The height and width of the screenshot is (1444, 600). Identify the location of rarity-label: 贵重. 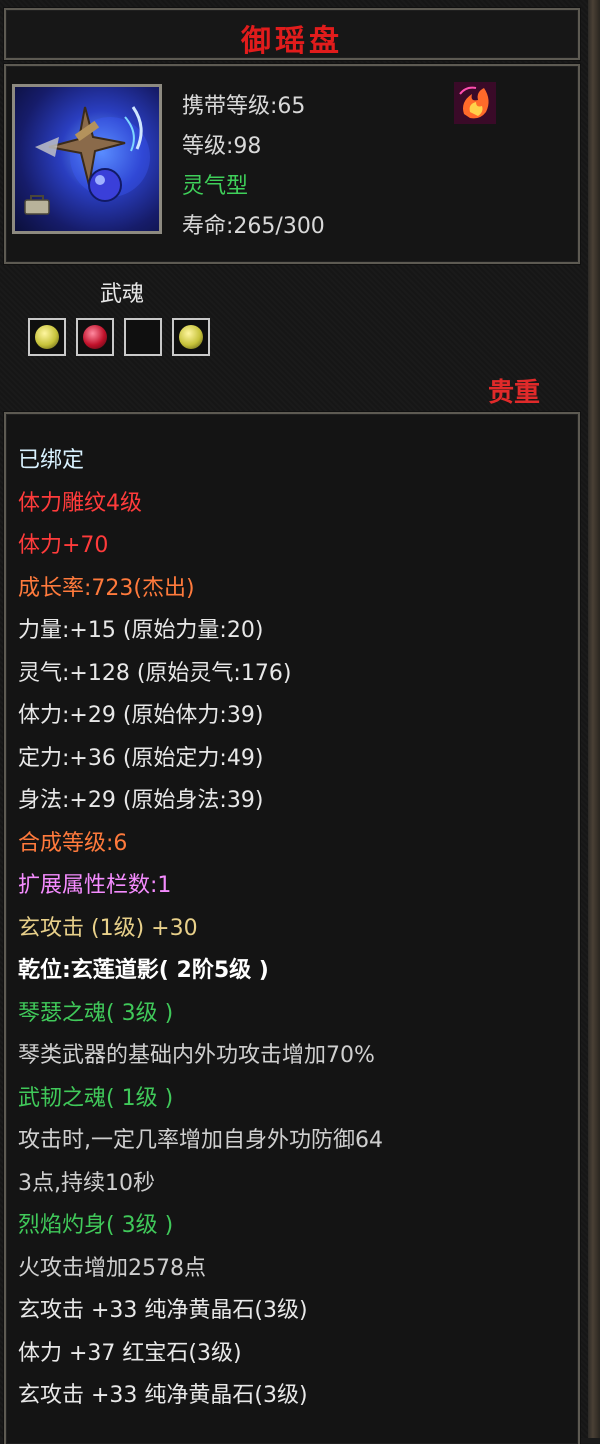
(513, 393).